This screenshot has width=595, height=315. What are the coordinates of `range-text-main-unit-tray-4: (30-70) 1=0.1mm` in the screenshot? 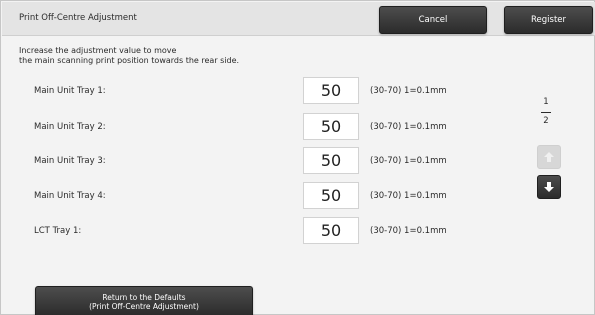 It's located at (408, 196).